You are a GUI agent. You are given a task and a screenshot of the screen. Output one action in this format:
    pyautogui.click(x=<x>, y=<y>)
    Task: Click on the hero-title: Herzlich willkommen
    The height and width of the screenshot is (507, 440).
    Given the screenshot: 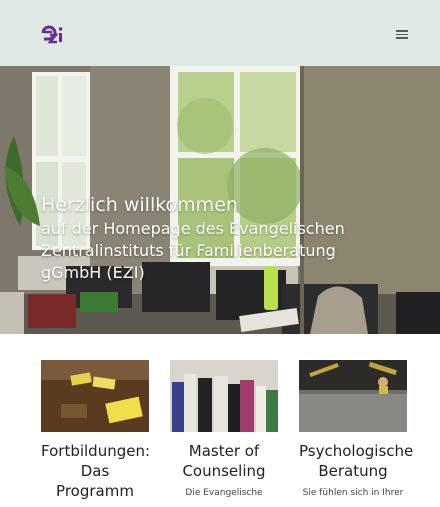 What is the action you would take?
    pyautogui.click(x=139, y=205)
    